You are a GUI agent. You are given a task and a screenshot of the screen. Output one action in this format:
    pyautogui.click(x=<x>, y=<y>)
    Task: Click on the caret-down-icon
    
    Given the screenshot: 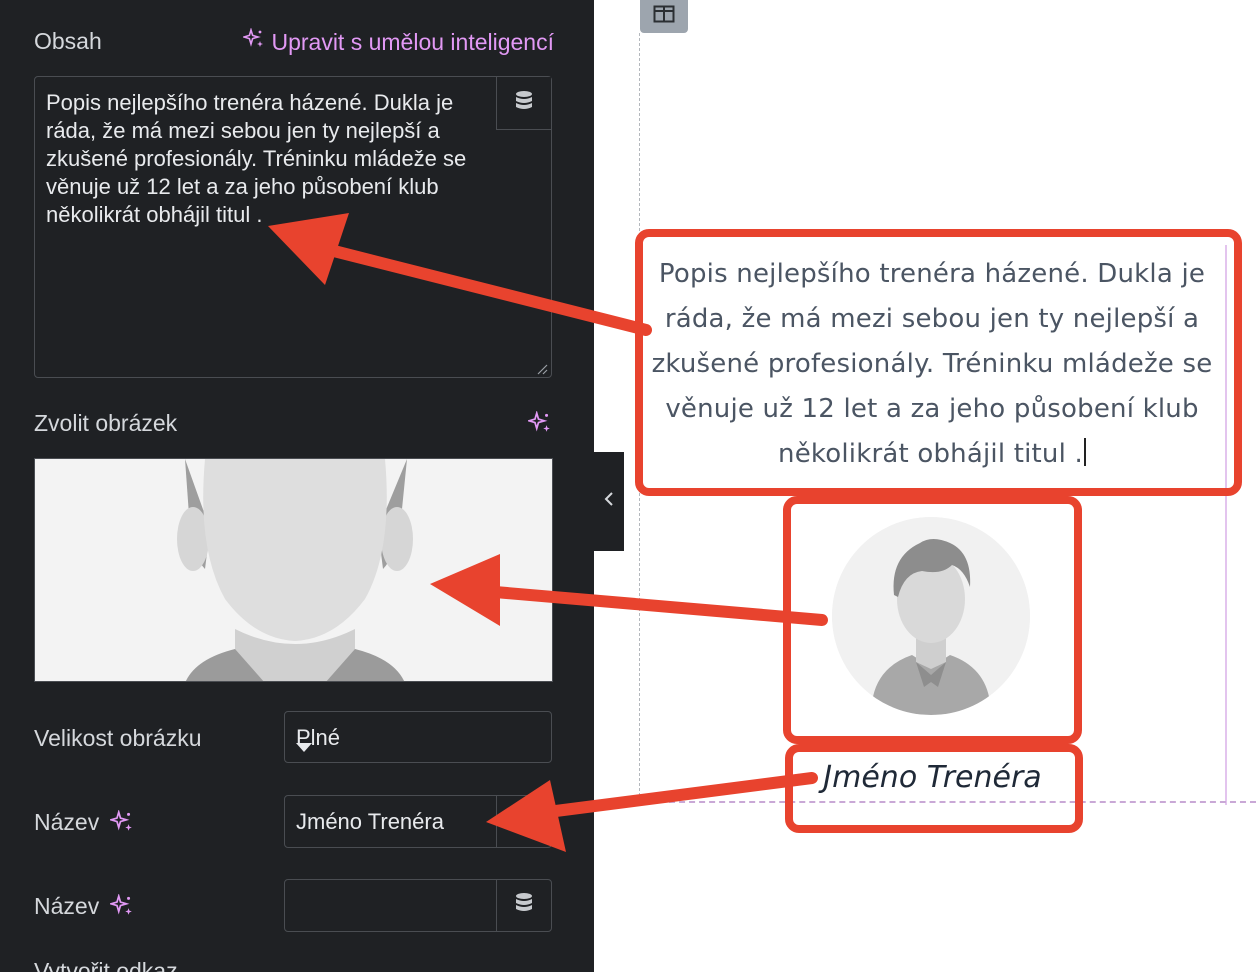 What is the action you would take?
    pyautogui.click(x=417, y=746)
    